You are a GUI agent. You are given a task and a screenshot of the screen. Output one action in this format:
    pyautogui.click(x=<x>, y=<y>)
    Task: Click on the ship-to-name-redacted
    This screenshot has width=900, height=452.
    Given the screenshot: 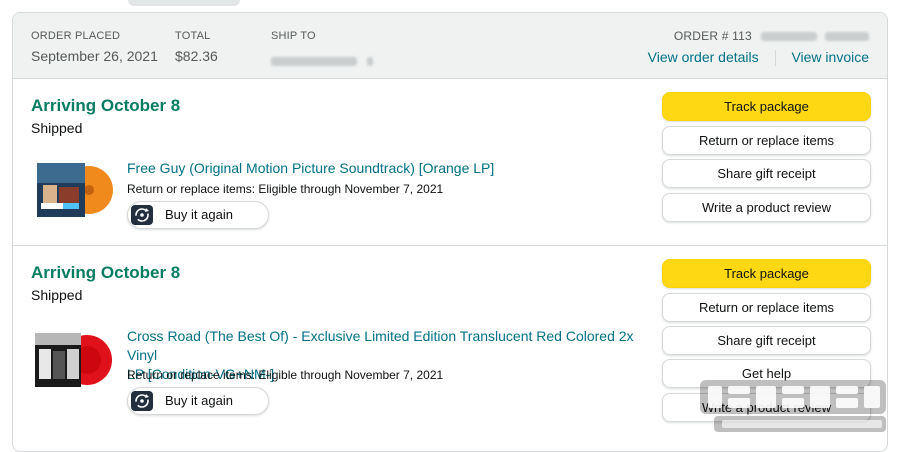 What is the action you would take?
    pyautogui.click(x=322, y=60)
    